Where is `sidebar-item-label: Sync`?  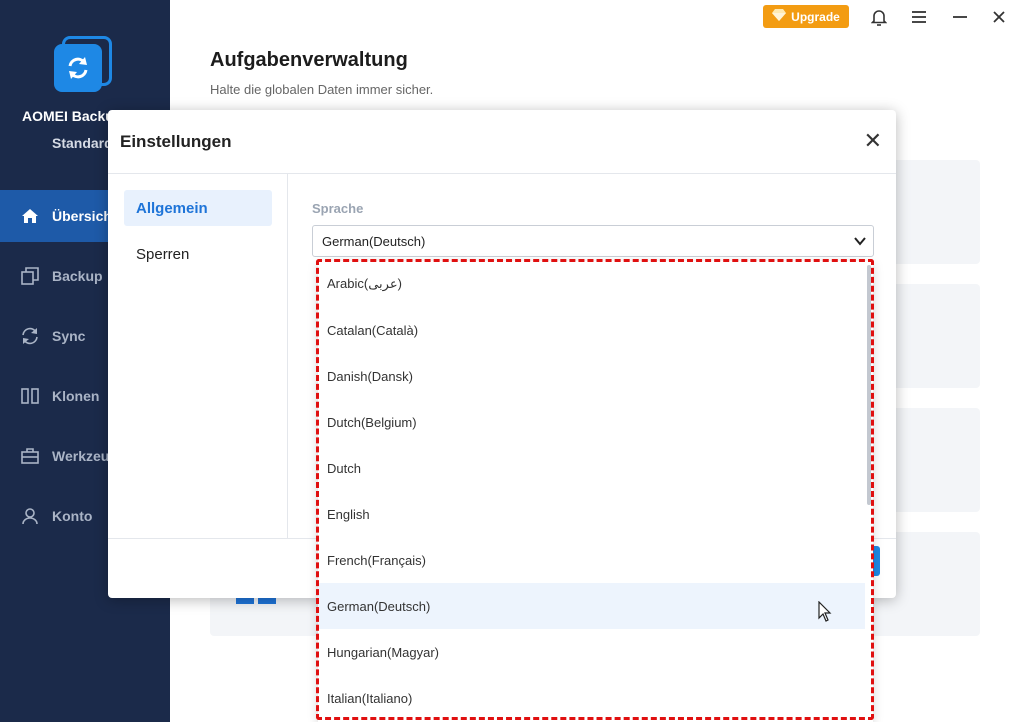
sidebar-item-label: Sync is located at coordinates (69, 336).